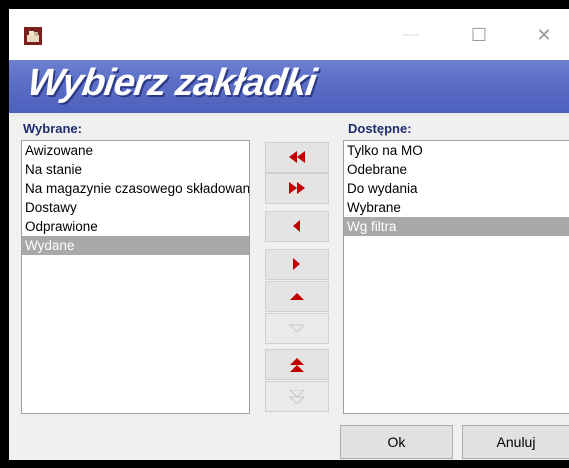 The image size is (569, 468). What do you see at coordinates (456, 207) in the screenshot?
I see `list-item: Wybrane` at bounding box center [456, 207].